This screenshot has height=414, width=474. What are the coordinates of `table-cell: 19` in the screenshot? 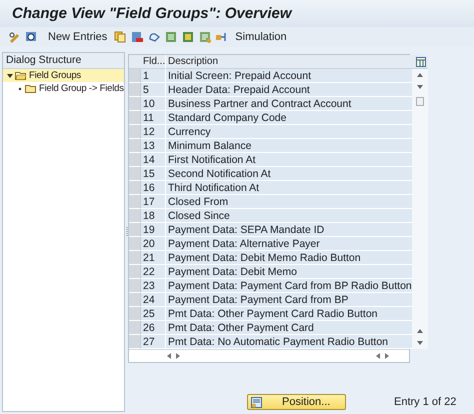 It's located at (153, 230).